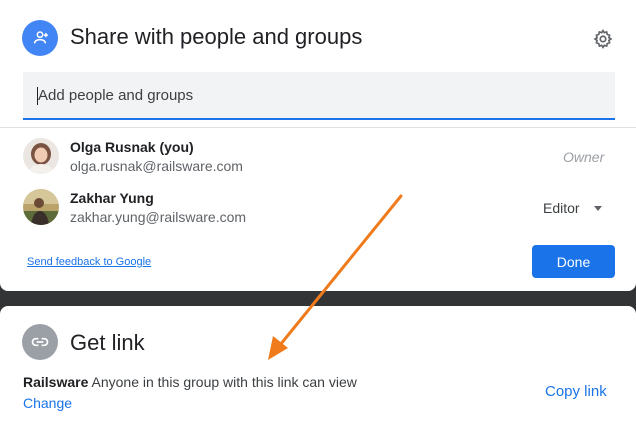 This screenshot has width=636, height=431. I want to click on person-role: Owner, so click(584, 157).